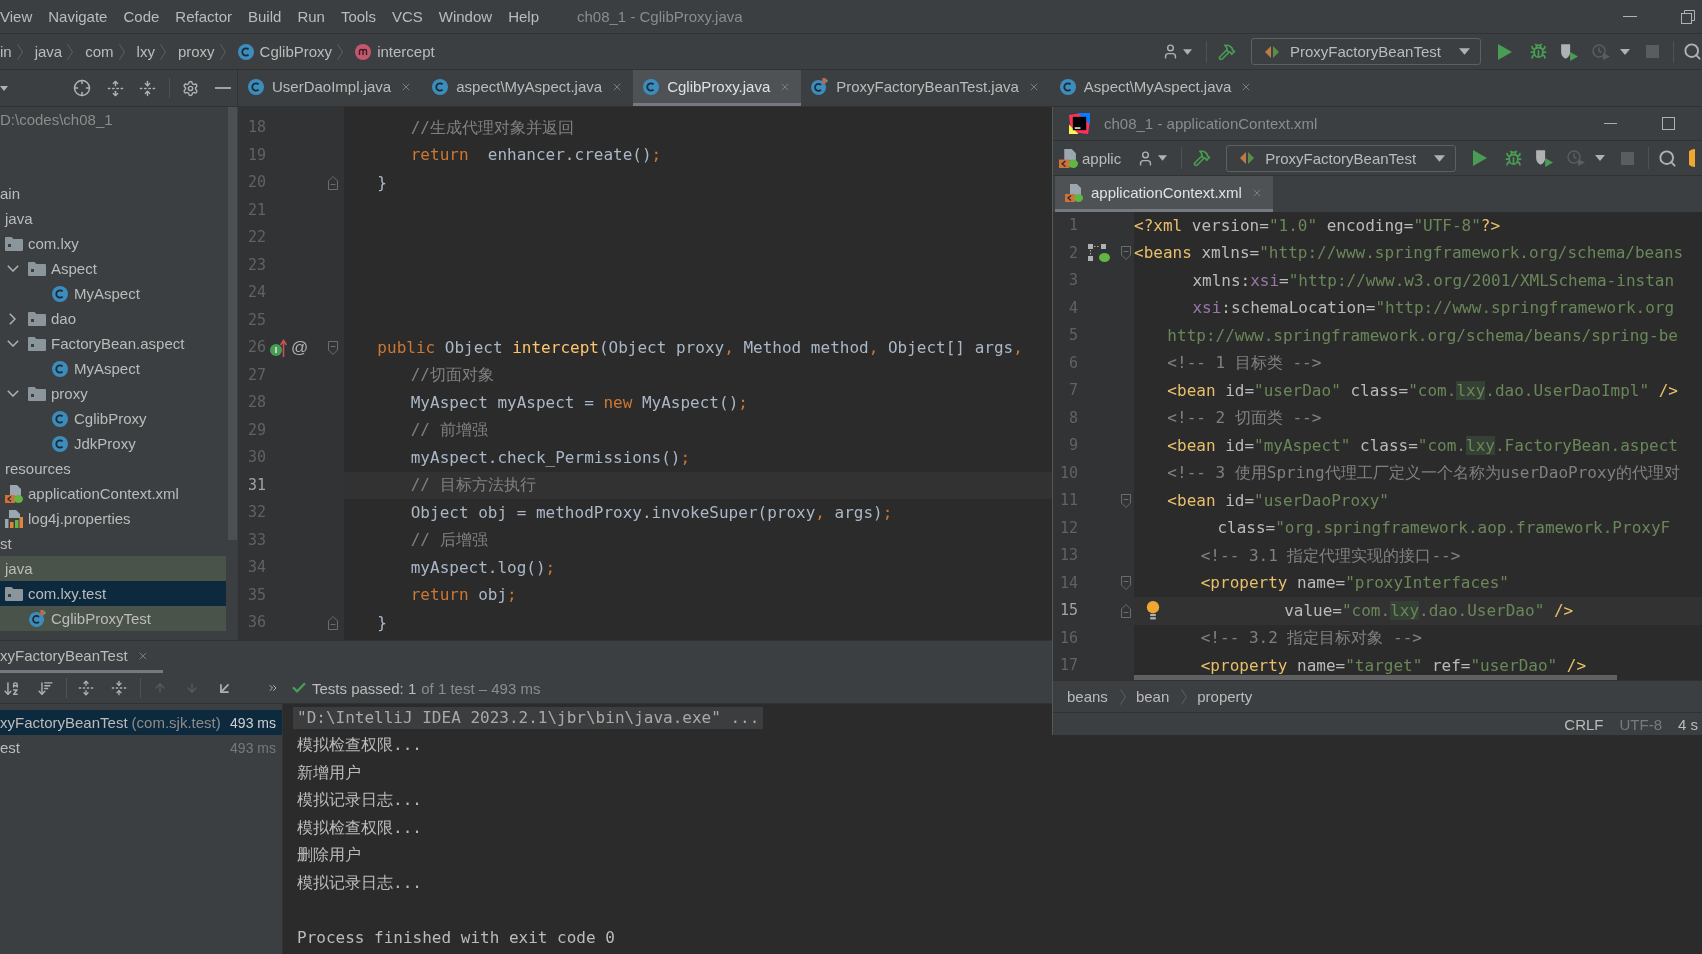 Image resolution: width=1702 pixels, height=954 pixels. Describe the element at coordinates (528, 88) in the screenshot. I see `editor-tab: aspect\MyAspect.java` at that location.